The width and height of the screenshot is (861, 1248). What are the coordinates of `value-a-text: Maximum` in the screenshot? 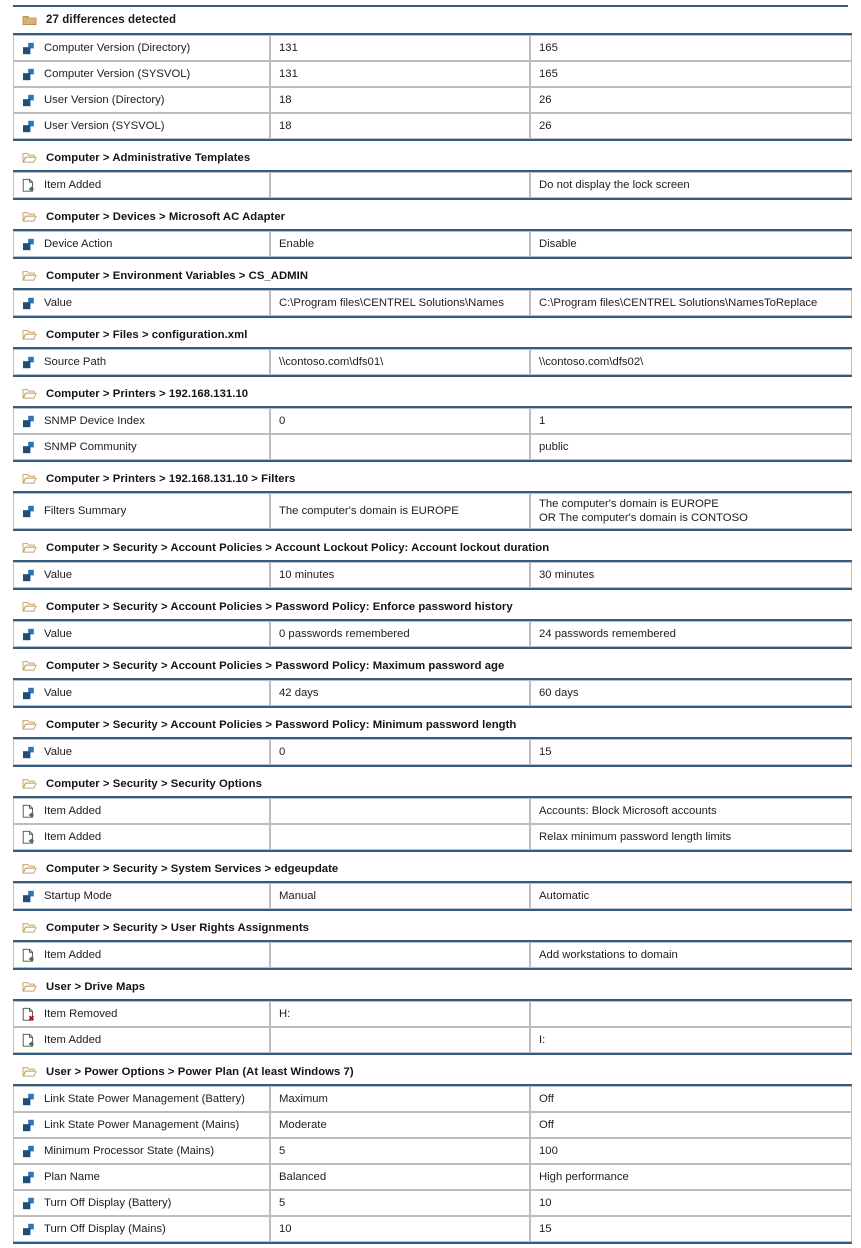 It's located at (303, 1099).